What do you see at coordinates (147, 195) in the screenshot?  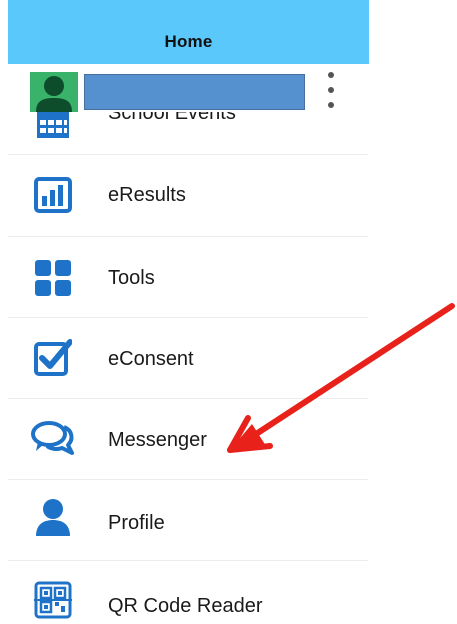 I see `menu-item-label: eResults` at bounding box center [147, 195].